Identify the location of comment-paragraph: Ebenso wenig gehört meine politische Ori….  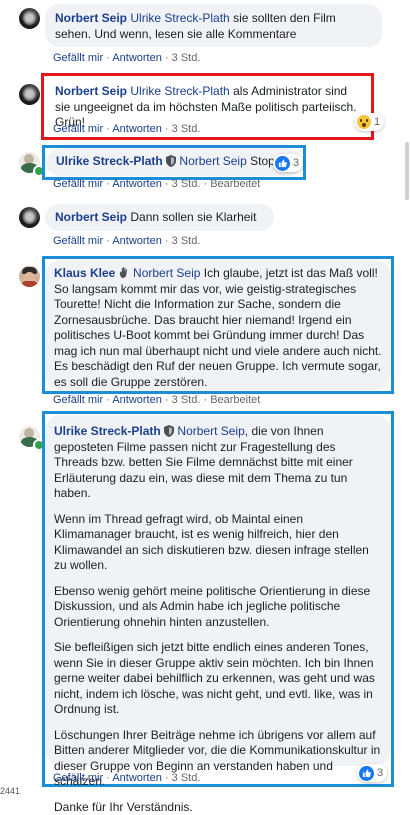
(218, 607).